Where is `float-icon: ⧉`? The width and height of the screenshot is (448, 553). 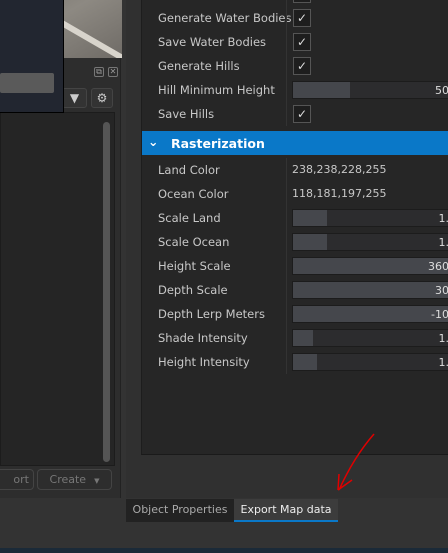 float-icon: ⧉ is located at coordinates (99, 72).